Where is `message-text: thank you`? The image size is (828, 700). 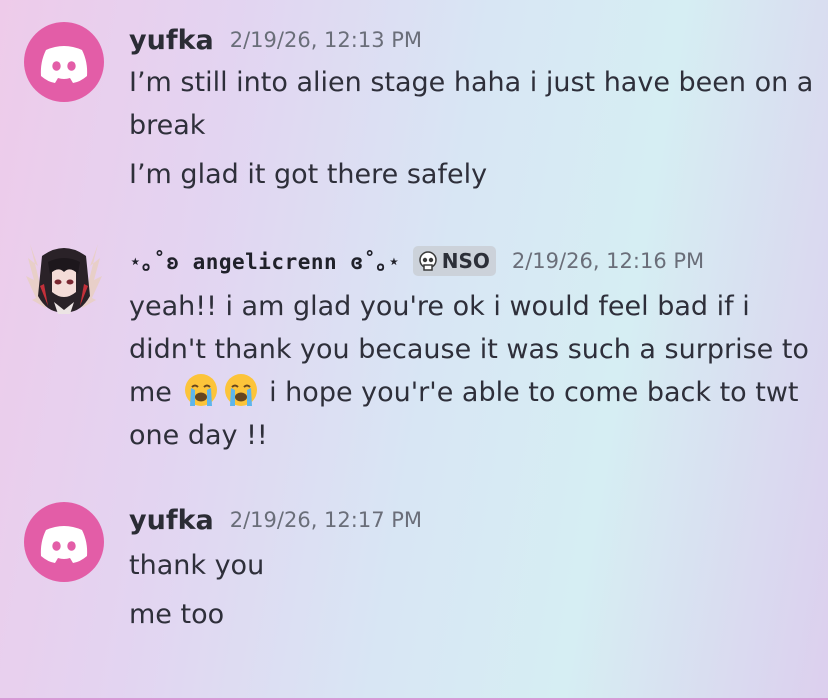 message-text: thank you is located at coordinates (197, 565).